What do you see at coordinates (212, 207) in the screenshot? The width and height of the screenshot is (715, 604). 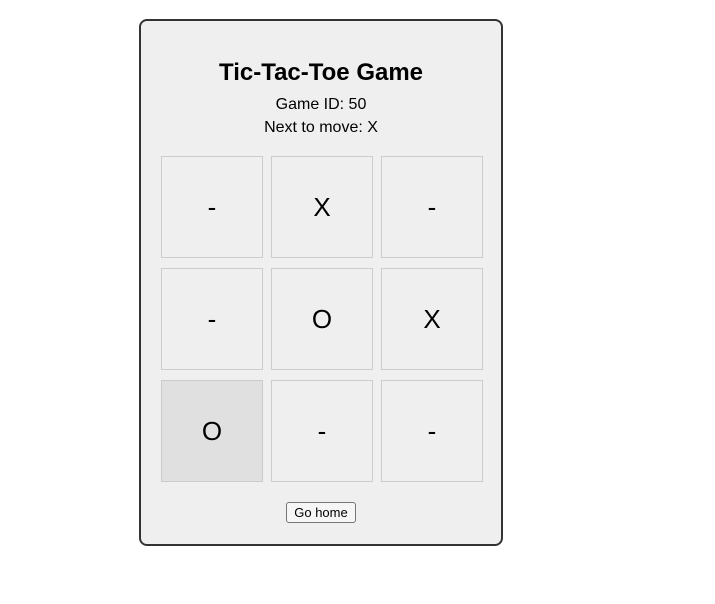 I see `board-cell-r1-c1: -` at bounding box center [212, 207].